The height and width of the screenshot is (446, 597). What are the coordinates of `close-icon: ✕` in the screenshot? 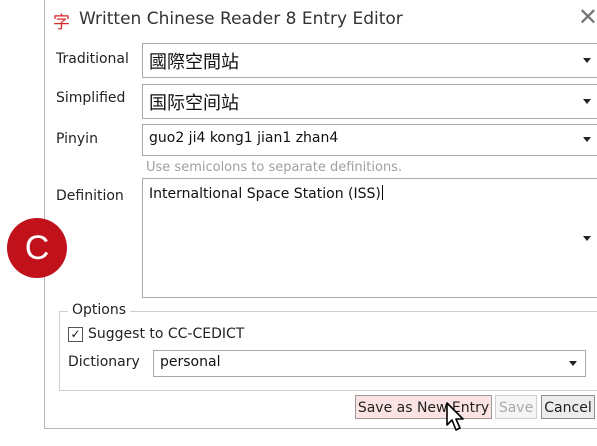 It's located at (587, 17).